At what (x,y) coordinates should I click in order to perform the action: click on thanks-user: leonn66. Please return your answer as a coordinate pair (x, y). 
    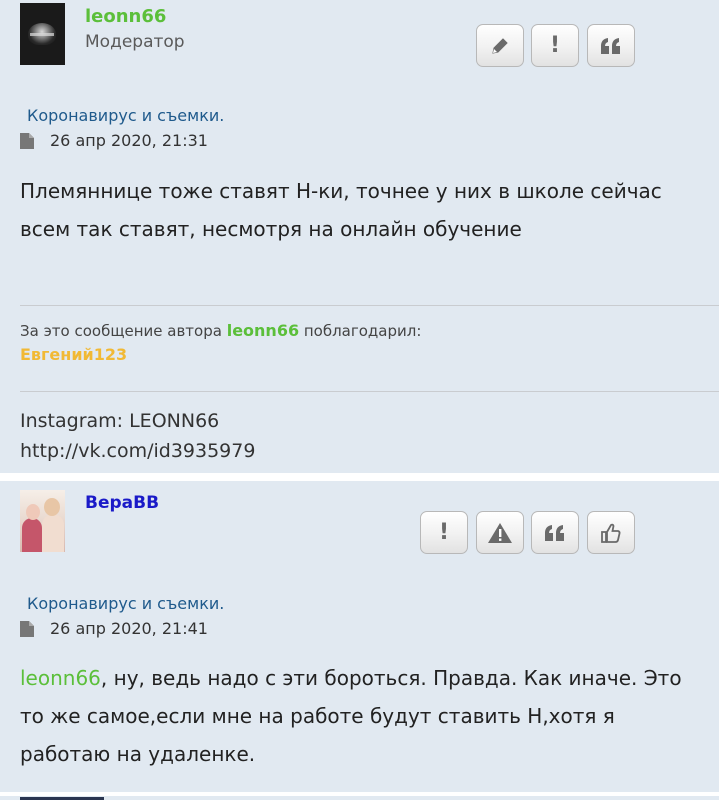
    Looking at the image, I should click on (263, 330).